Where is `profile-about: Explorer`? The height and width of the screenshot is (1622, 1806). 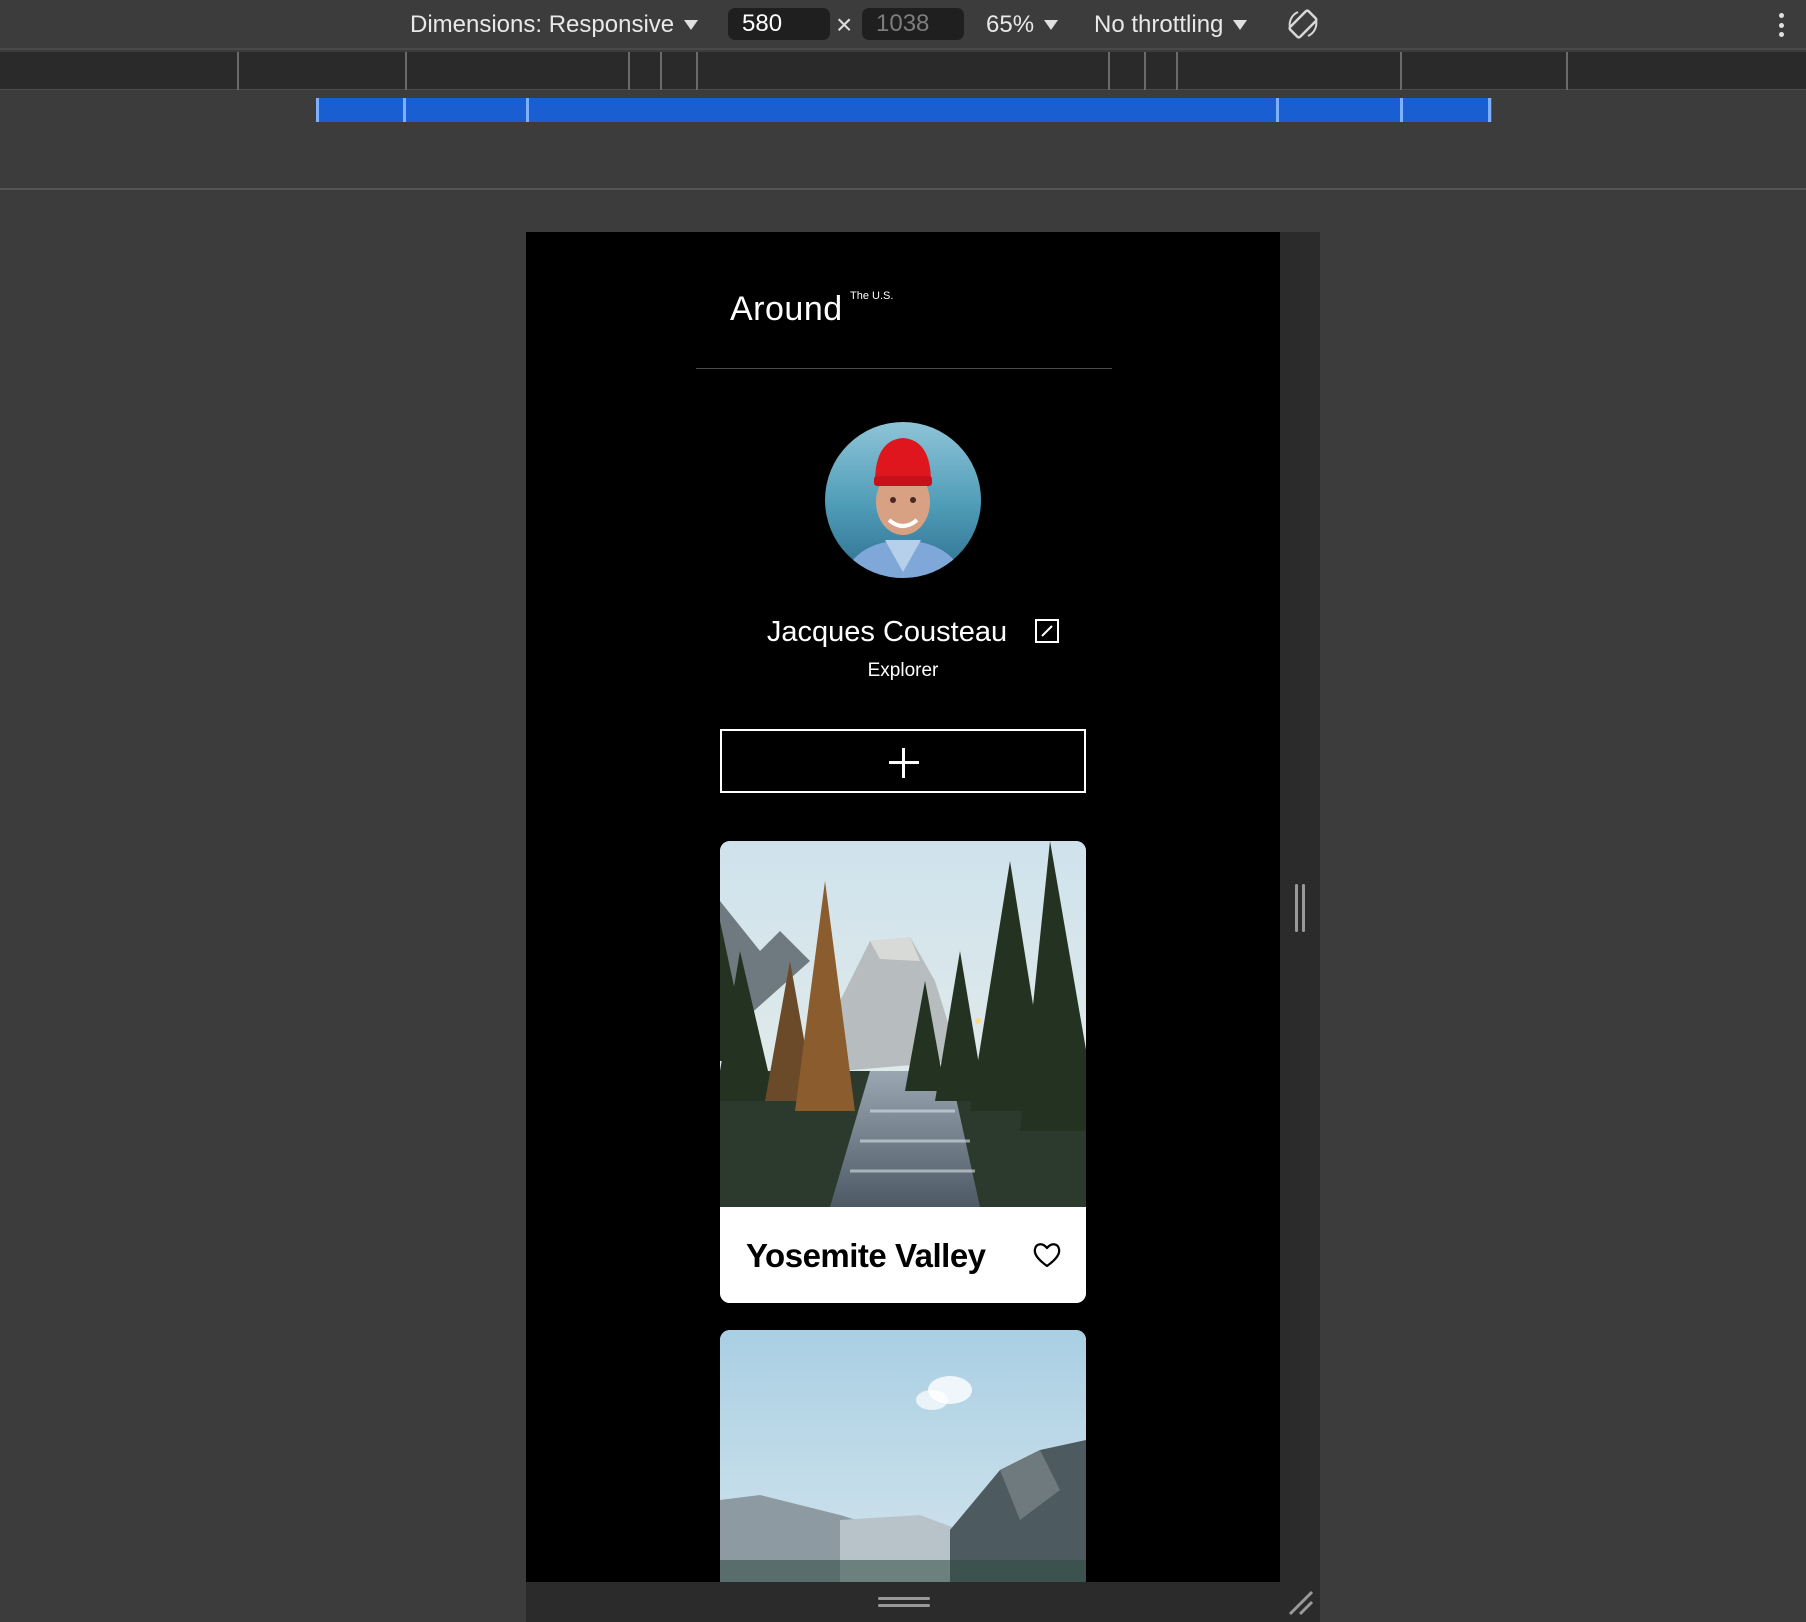
profile-about: Explorer is located at coordinates (903, 670).